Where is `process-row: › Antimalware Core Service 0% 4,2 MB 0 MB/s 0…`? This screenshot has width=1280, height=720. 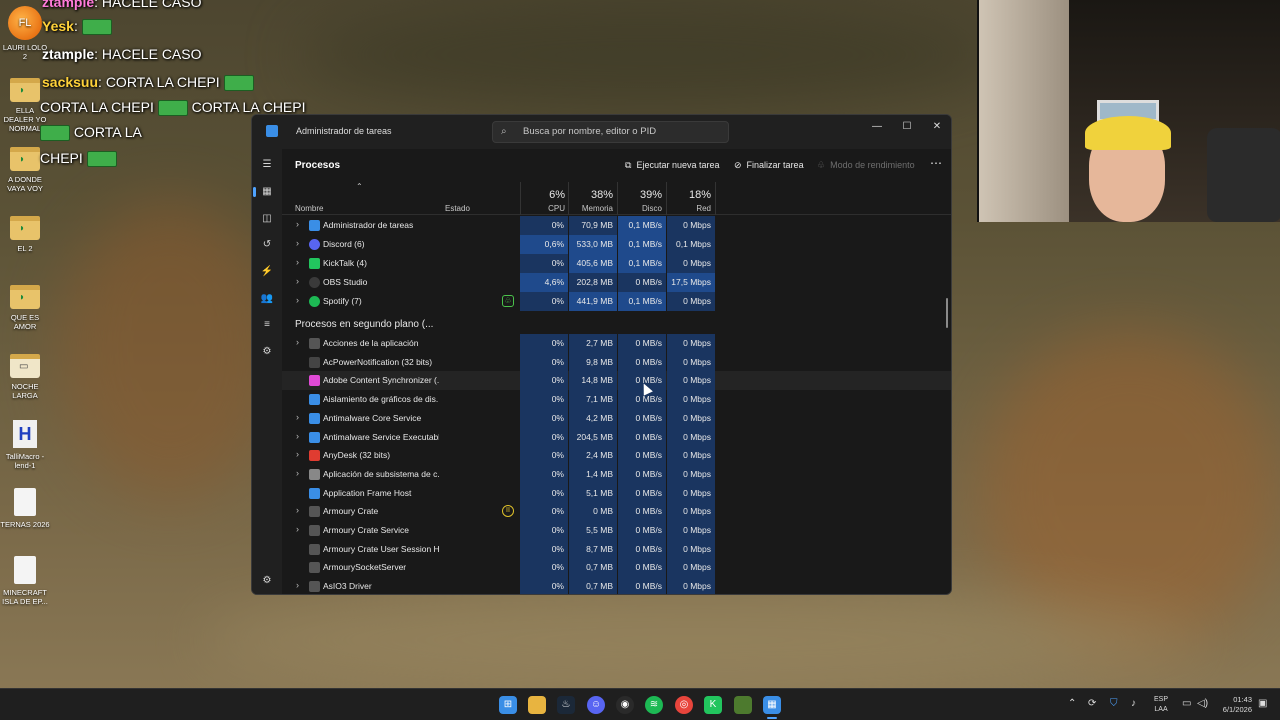
process-row: › Antimalware Core Service 0% 4,2 MB 0 MB/s 0… is located at coordinates (616, 418).